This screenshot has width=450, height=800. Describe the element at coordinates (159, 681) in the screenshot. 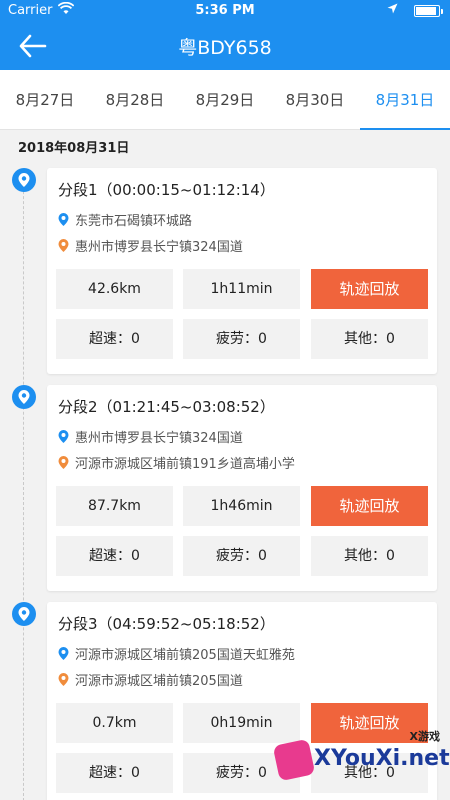

I see `end-address-text: 河源市源城区埔前镇205国道` at that location.